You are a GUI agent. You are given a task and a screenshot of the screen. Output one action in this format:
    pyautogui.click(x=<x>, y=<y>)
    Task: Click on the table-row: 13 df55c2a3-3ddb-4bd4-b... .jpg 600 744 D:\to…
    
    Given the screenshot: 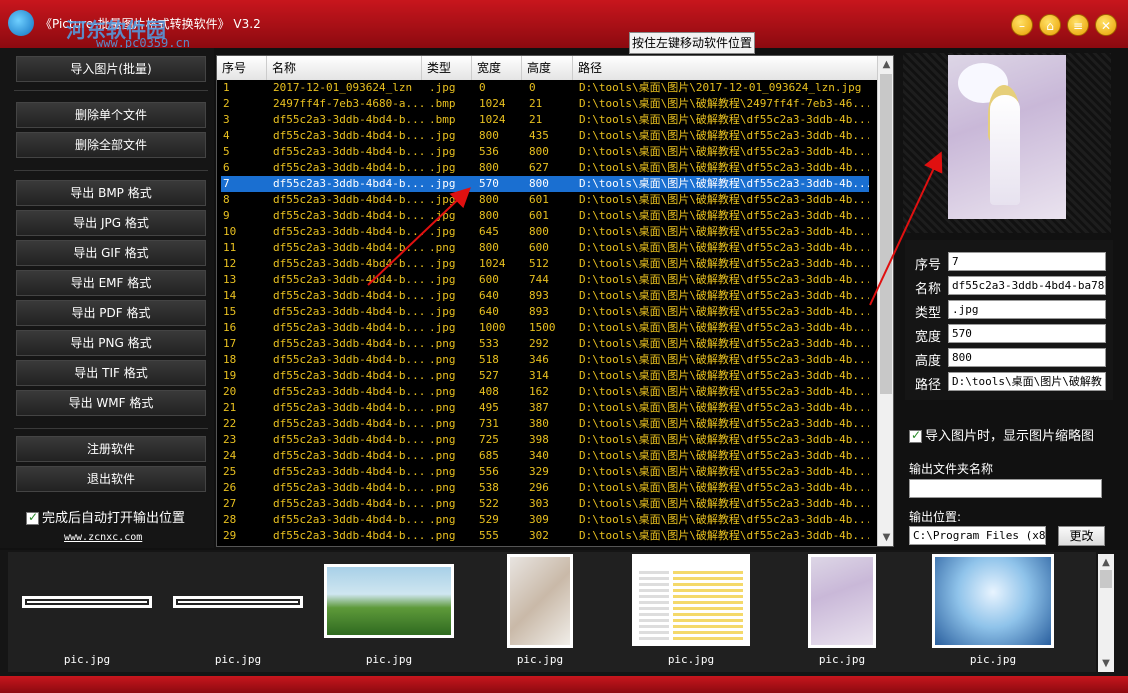 What is the action you would take?
    pyautogui.click(x=545, y=280)
    